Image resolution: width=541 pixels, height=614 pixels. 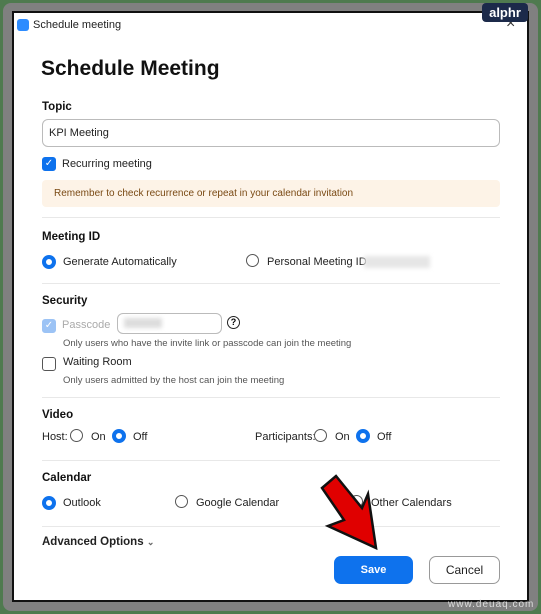 I want to click on participants-off-label: Off, so click(x=384, y=437).